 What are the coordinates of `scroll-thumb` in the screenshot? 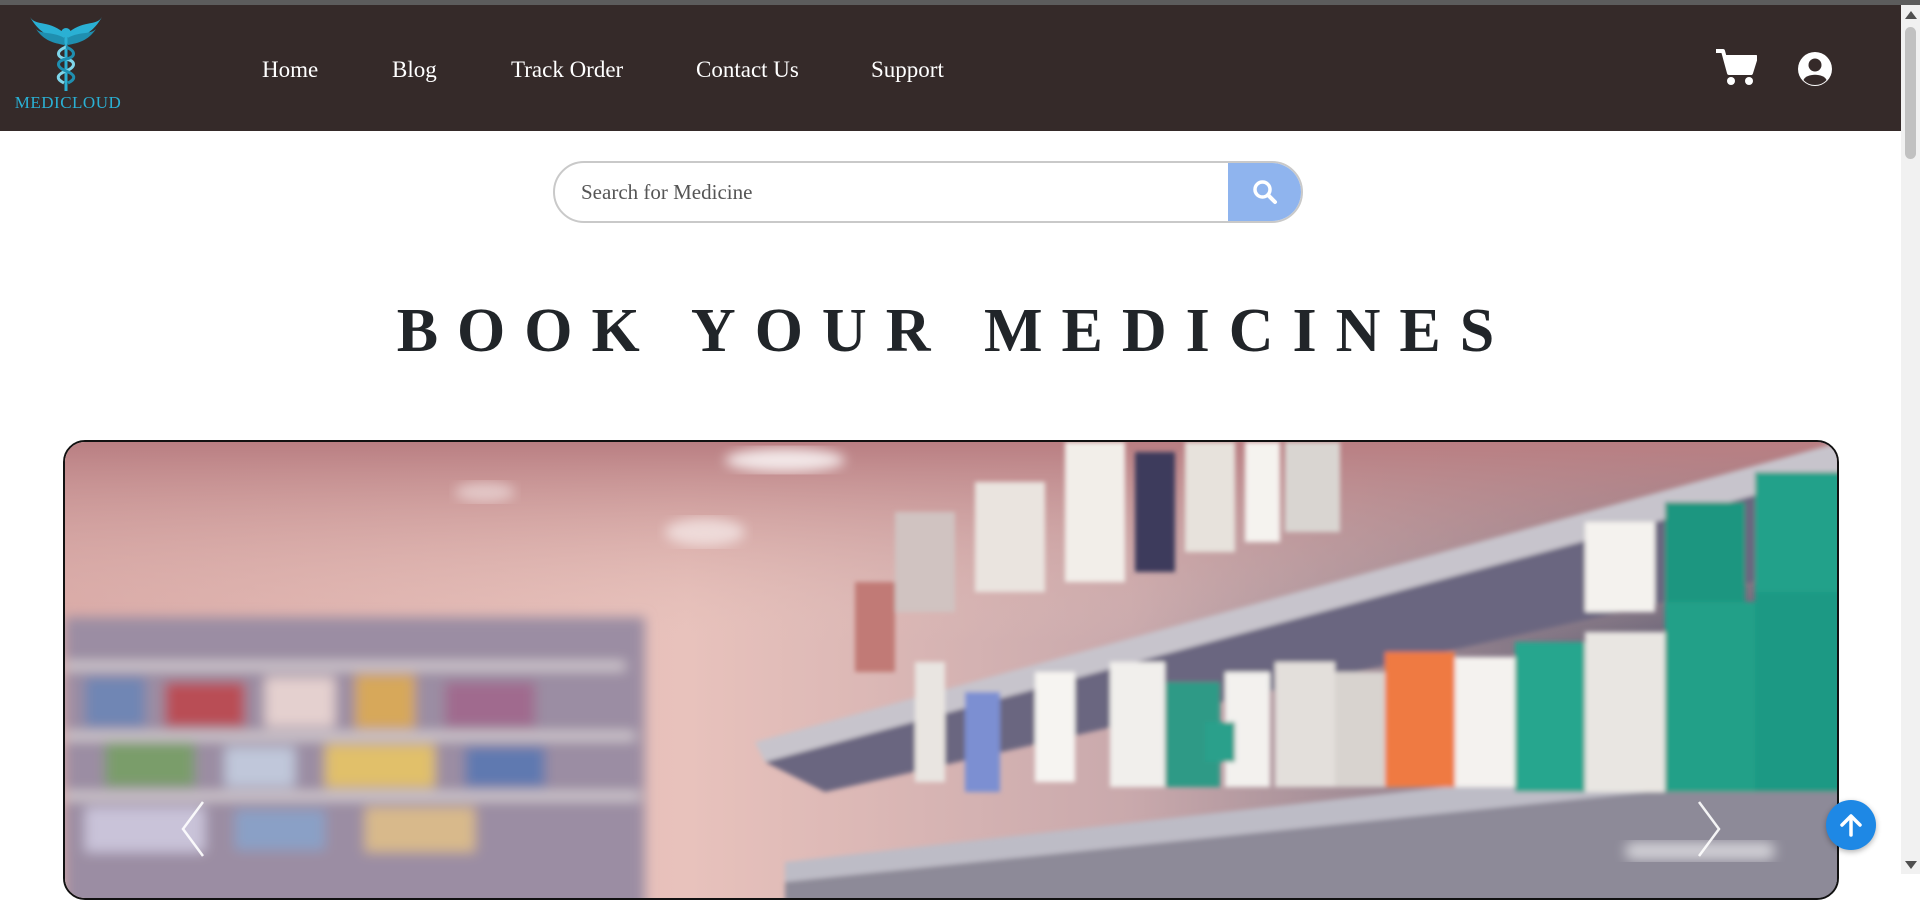 It's located at (1910, 93).